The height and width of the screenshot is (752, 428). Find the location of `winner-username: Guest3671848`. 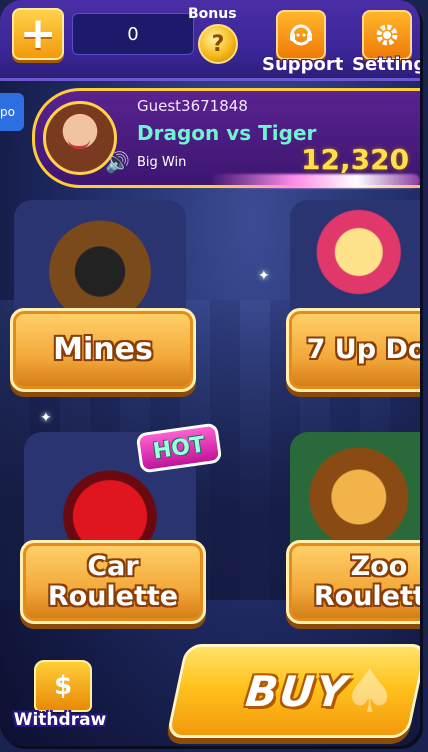

winner-username: Guest3671848 is located at coordinates (192, 106).